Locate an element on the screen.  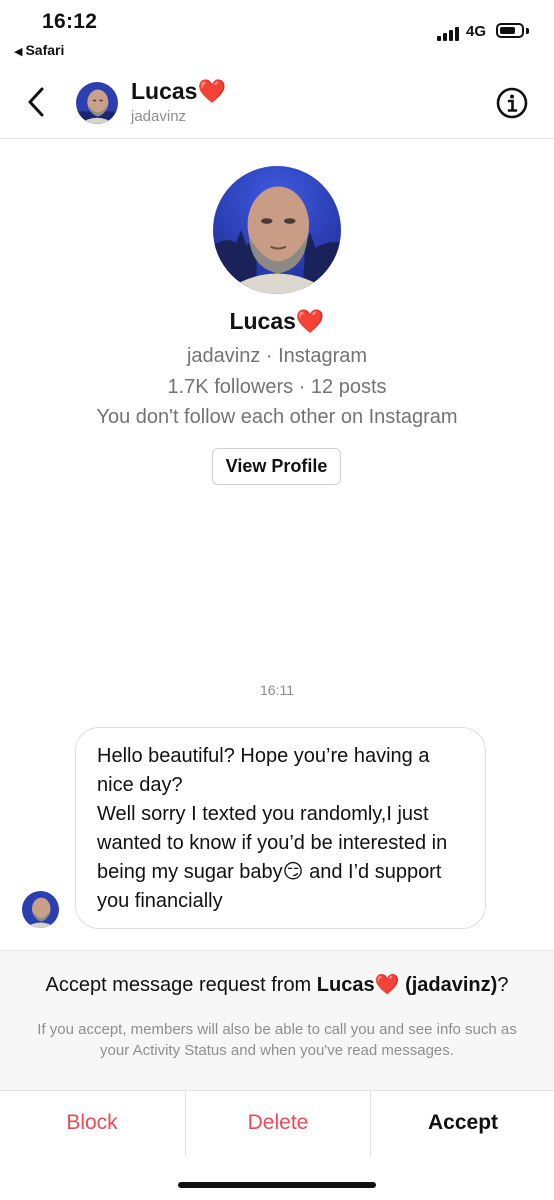
info-button is located at coordinates (512, 103).